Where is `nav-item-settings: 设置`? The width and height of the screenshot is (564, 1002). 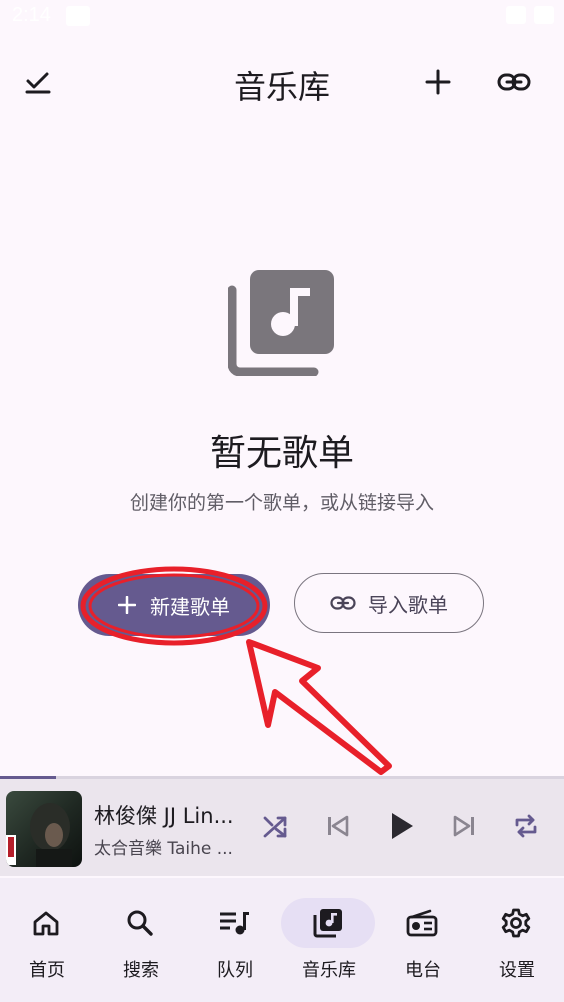 nav-item-settings: 设置 is located at coordinates (517, 943).